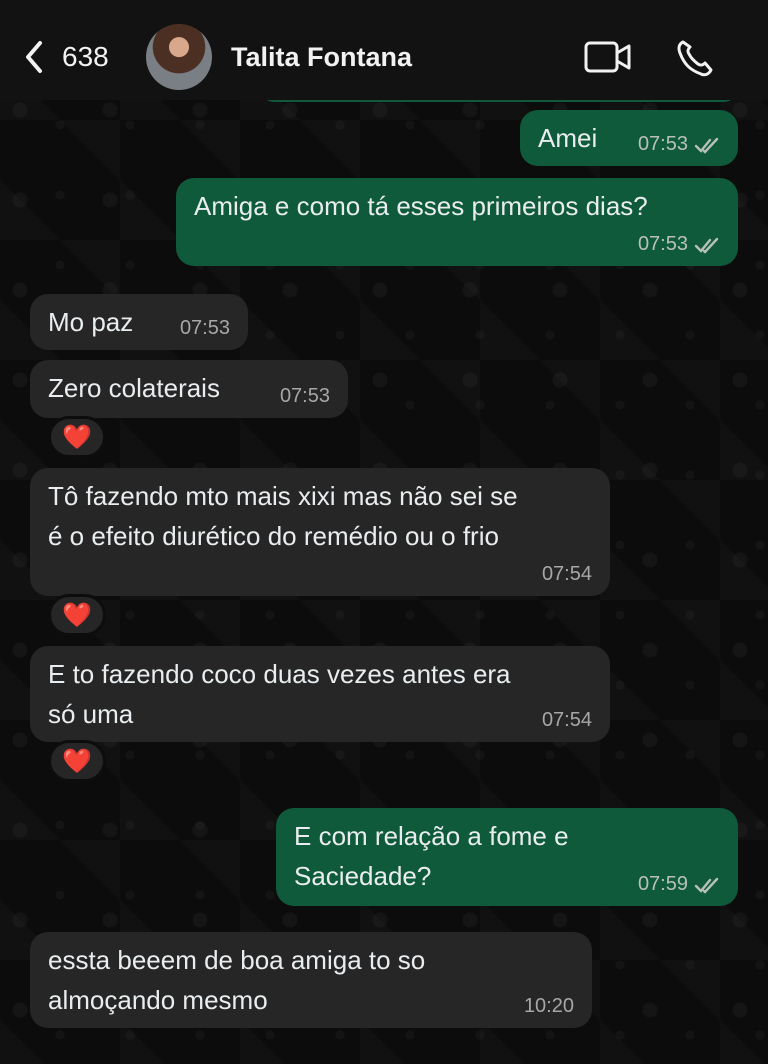  What do you see at coordinates (629, 138) in the screenshot?
I see `message-bubble-sent: Amei 07:53` at bounding box center [629, 138].